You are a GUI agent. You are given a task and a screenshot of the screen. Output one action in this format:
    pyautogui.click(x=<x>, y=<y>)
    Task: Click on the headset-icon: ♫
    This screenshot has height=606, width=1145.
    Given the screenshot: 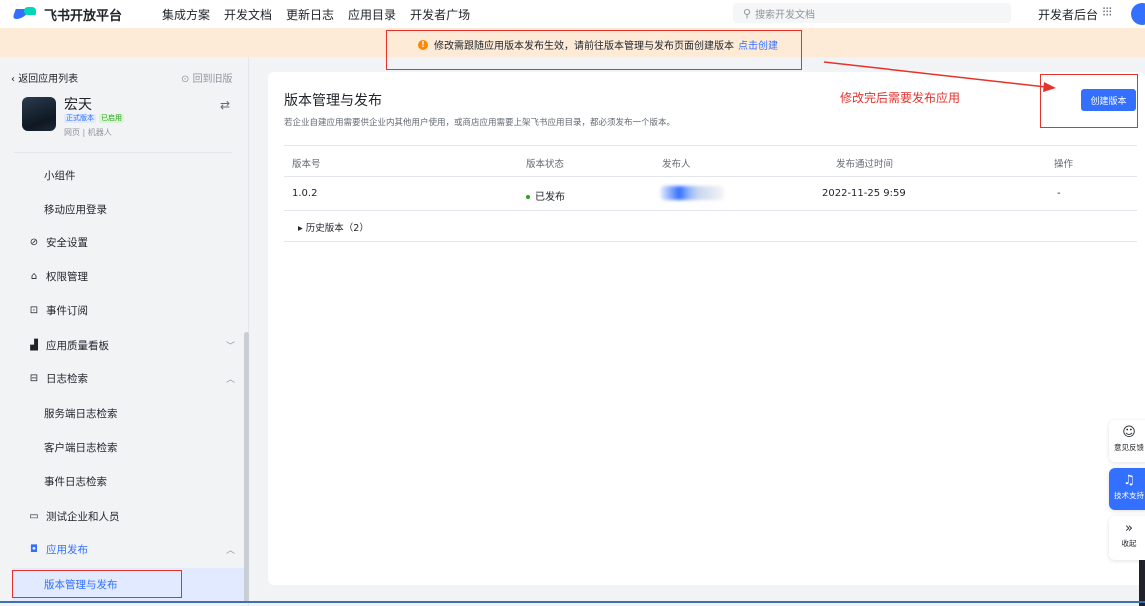 What is the action you would take?
    pyautogui.click(x=1129, y=480)
    